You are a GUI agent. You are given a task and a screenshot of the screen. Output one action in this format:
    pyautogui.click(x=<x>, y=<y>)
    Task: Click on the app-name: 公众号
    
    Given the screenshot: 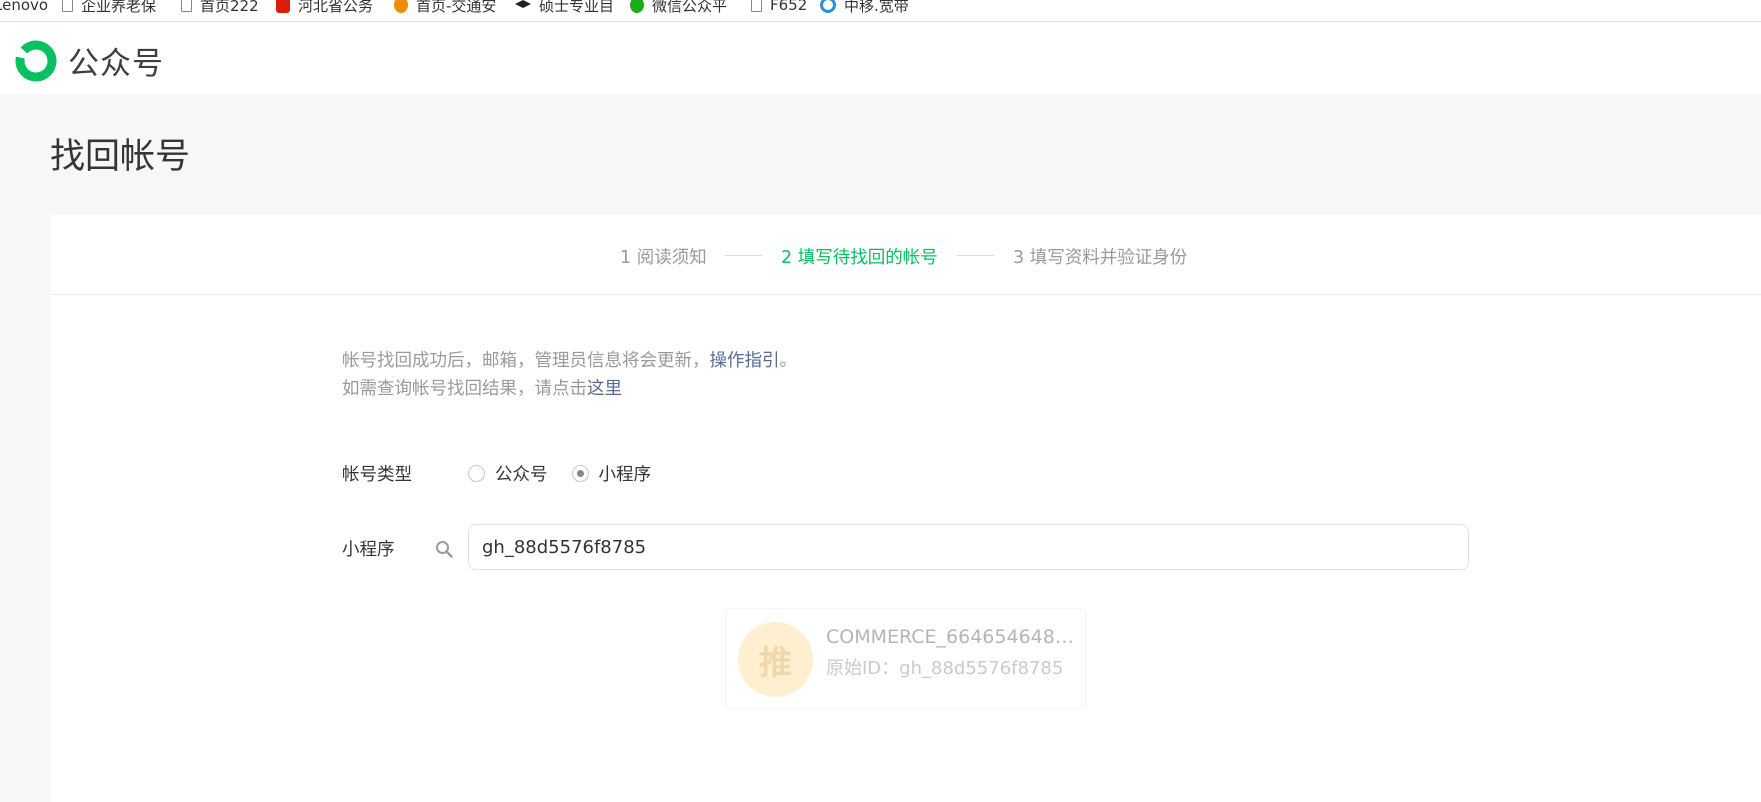 What is the action you would take?
    pyautogui.click(x=116, y=64)
    